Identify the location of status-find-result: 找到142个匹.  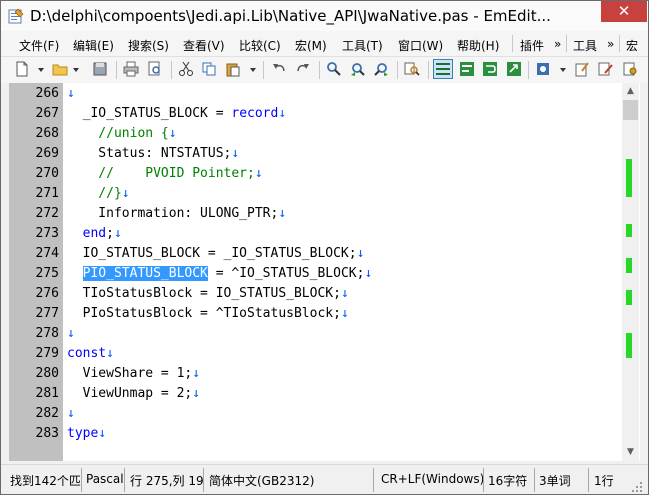
(45, 481).